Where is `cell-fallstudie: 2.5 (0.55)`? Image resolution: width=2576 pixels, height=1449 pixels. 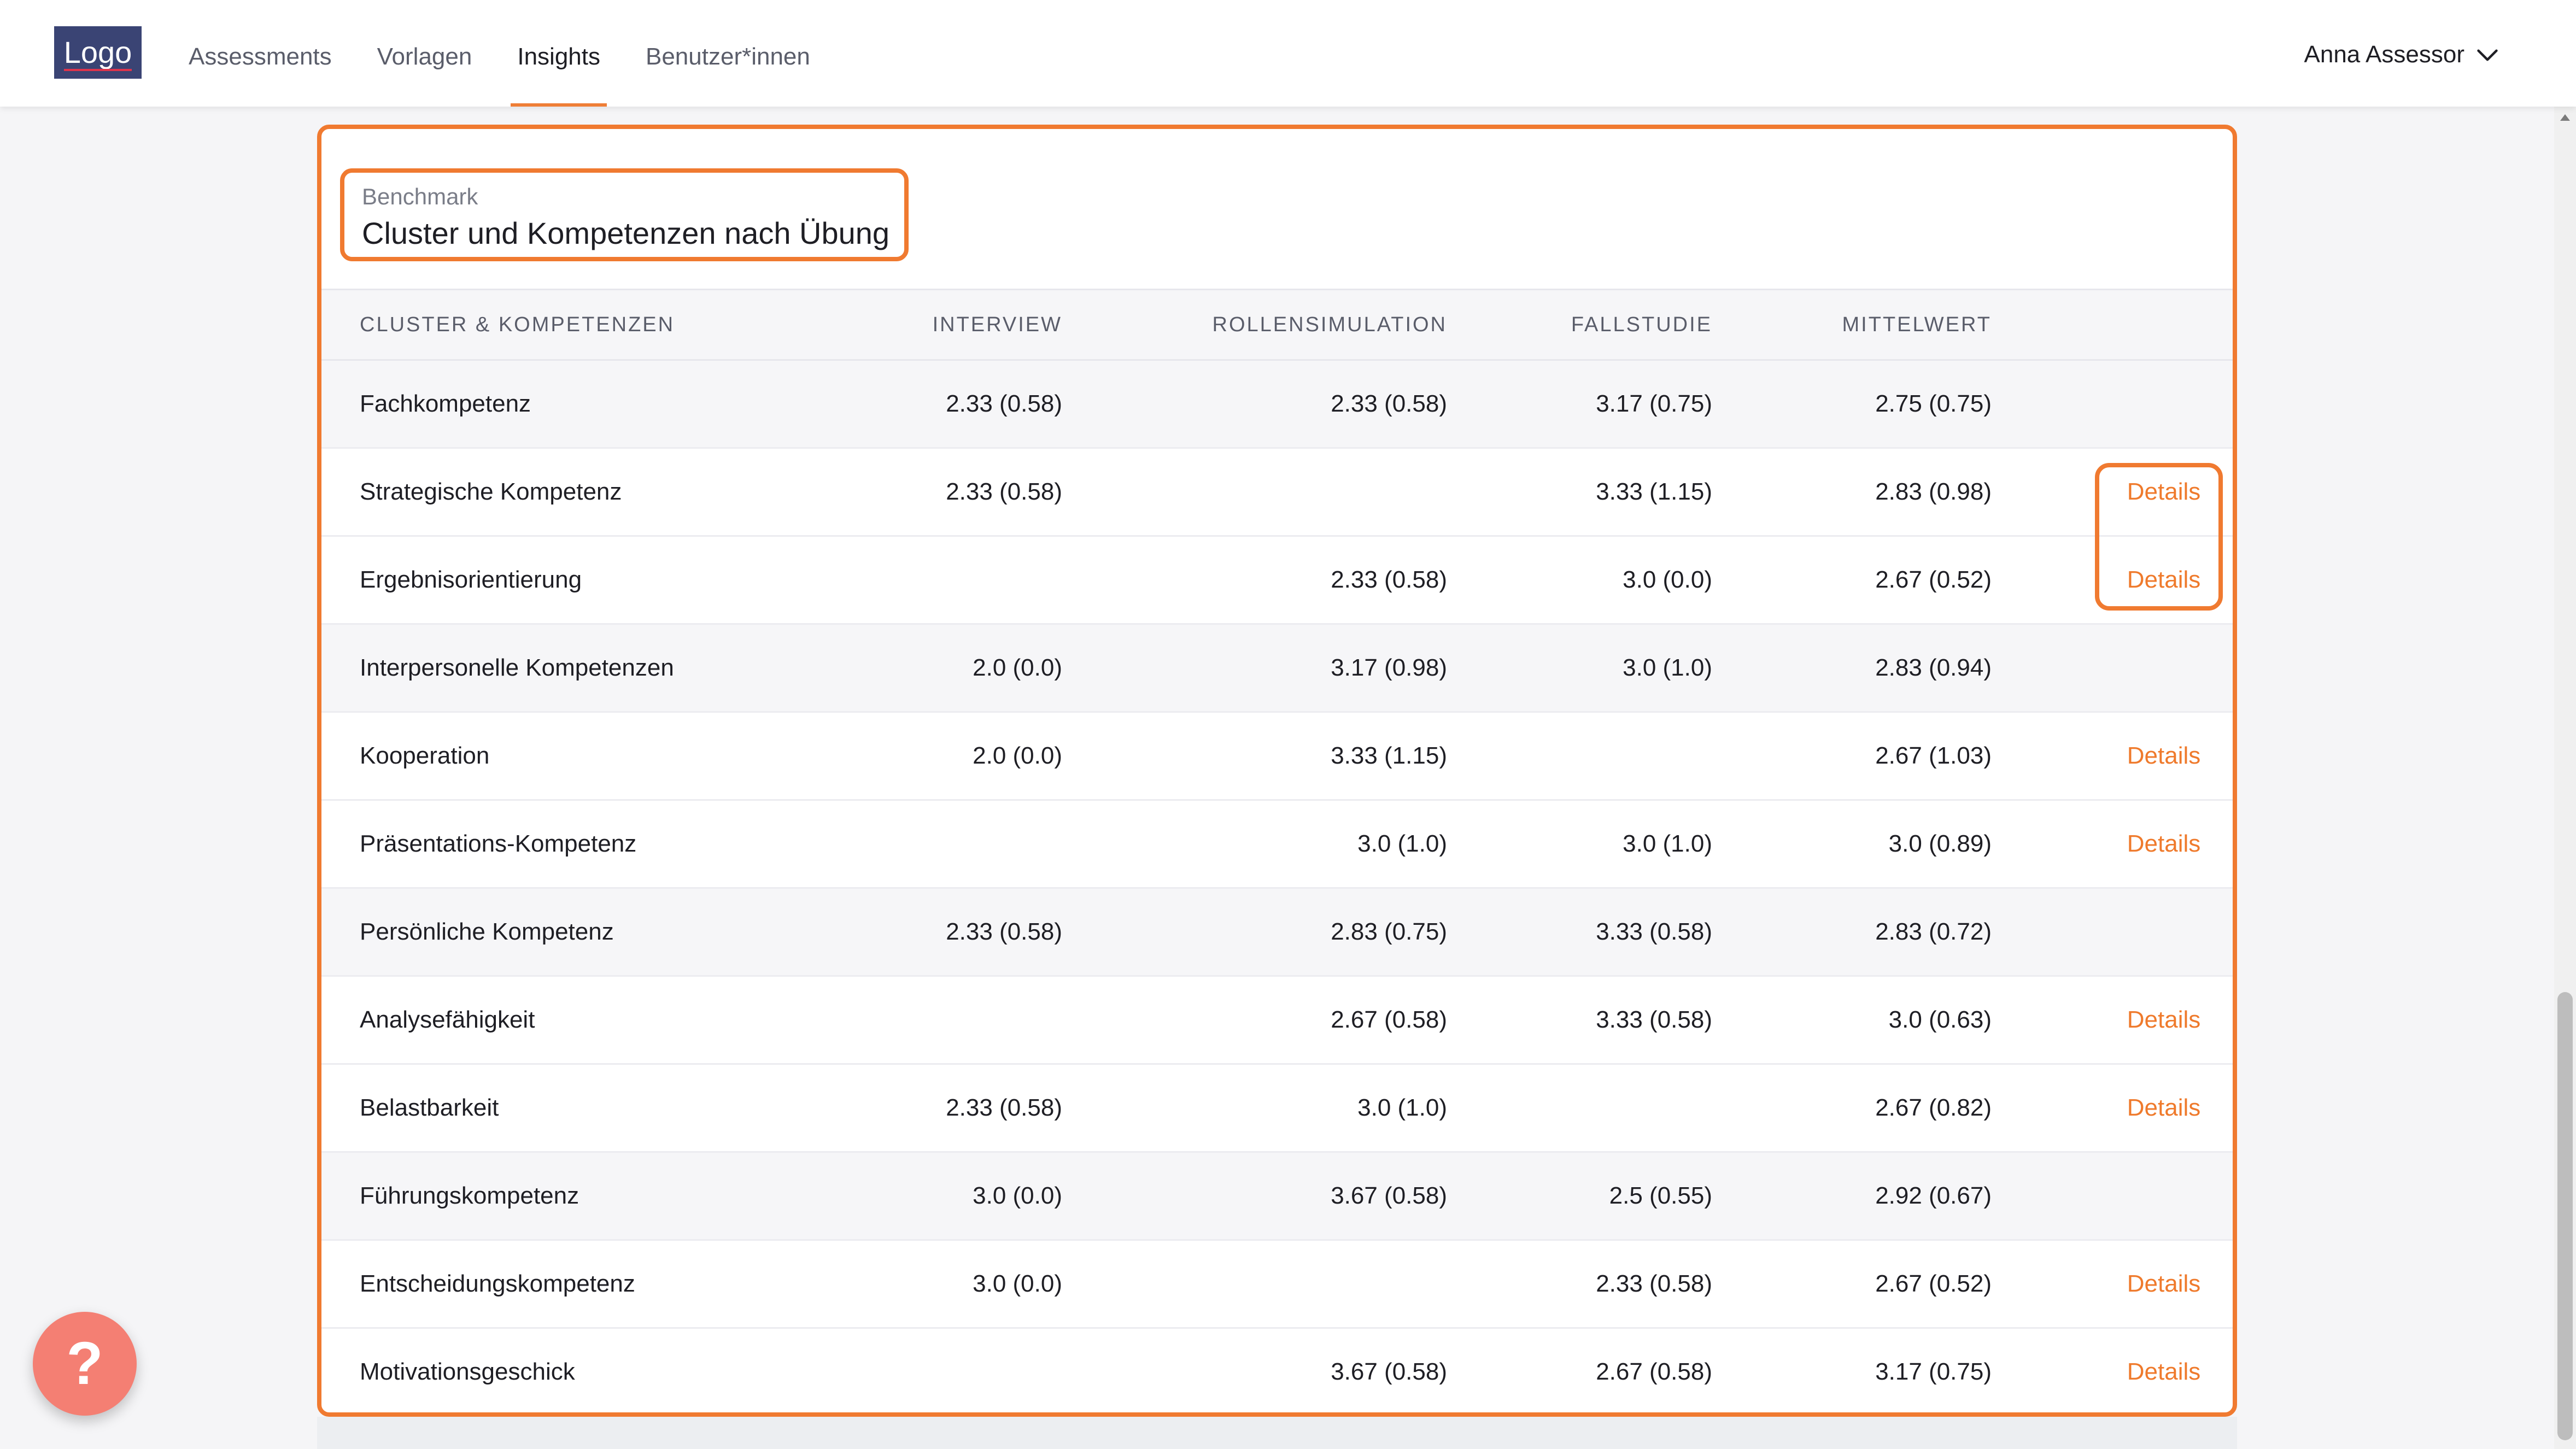
cell-fallstudie: 2.5 (0.55) is located at coordinates (1661, 1195).